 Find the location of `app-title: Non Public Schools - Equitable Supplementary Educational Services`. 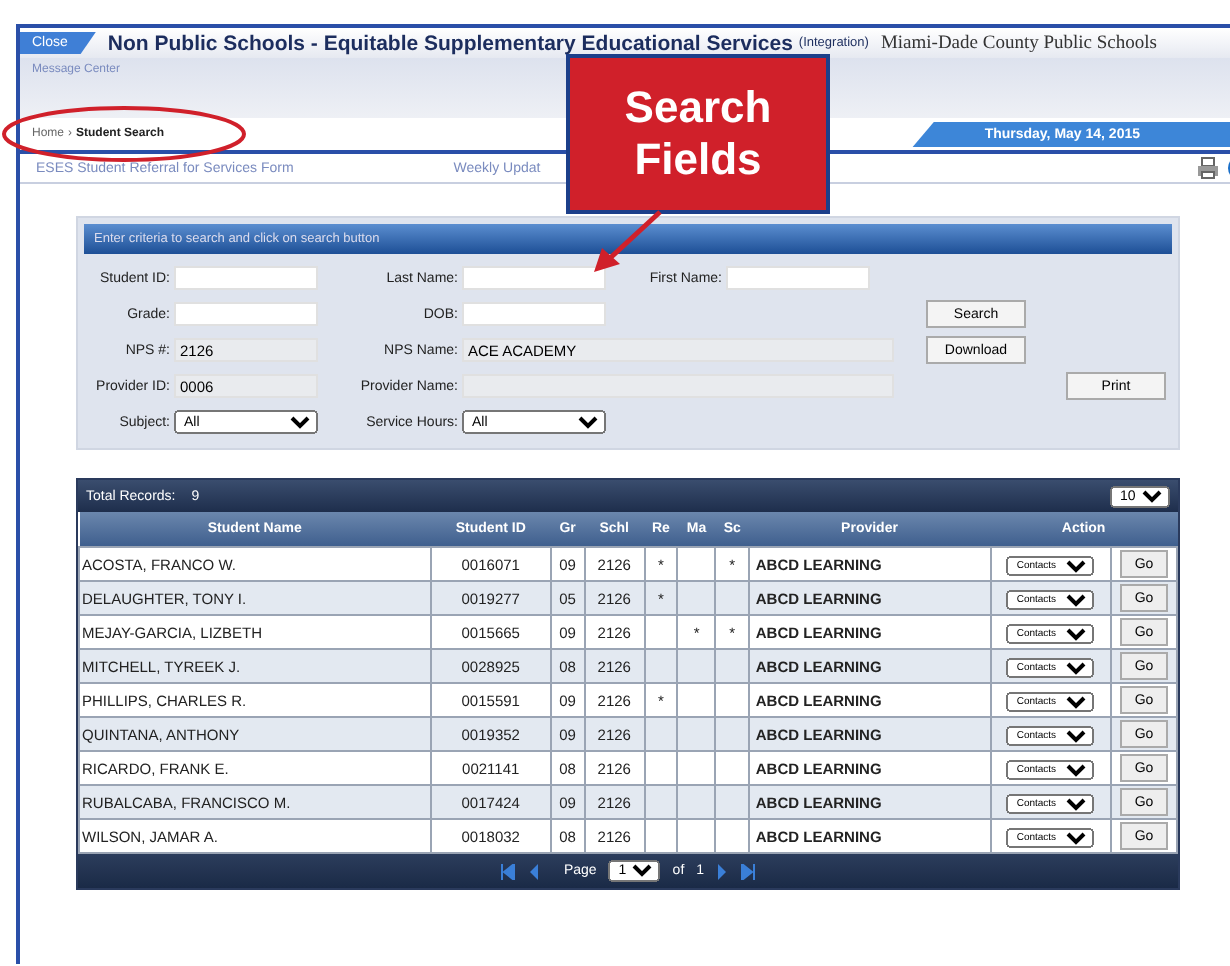

app-title: Non Public Schools - Equitable Supplementary Educational Services is located at coordinates (450, 43).